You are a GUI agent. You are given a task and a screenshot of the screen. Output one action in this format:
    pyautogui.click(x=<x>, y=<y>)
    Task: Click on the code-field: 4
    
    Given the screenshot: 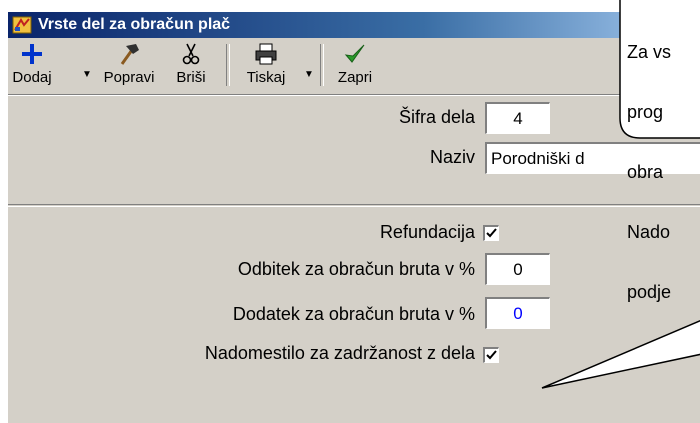 What is the action you would take?
    pyautogui.click(x=517, y=118)
    